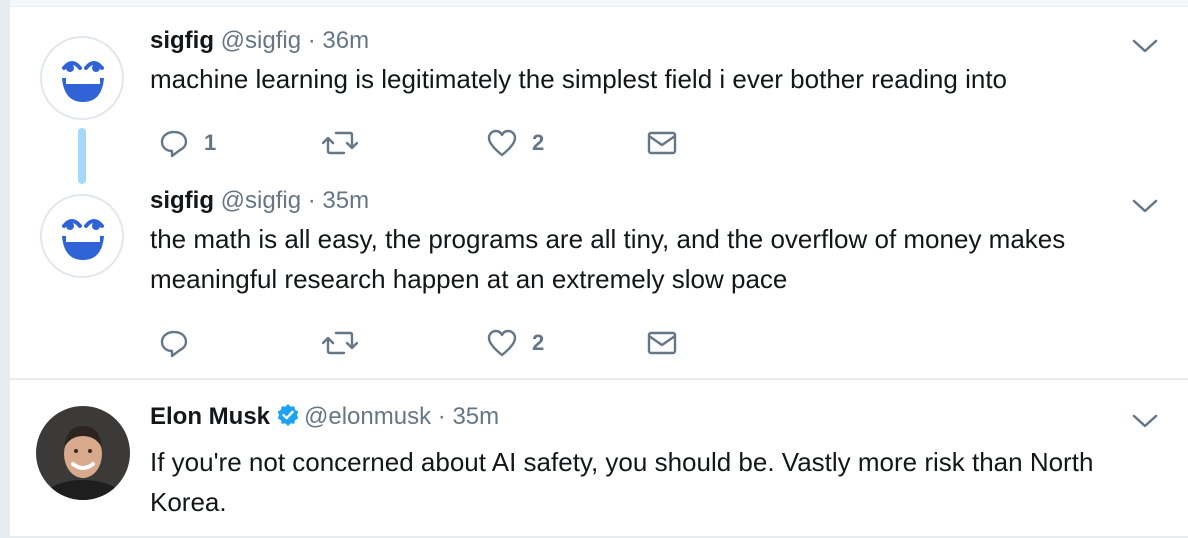 The width and height of the screenshot is (1188, 538). I want to click on author-handle: @elonmusk, so click(367, 416).